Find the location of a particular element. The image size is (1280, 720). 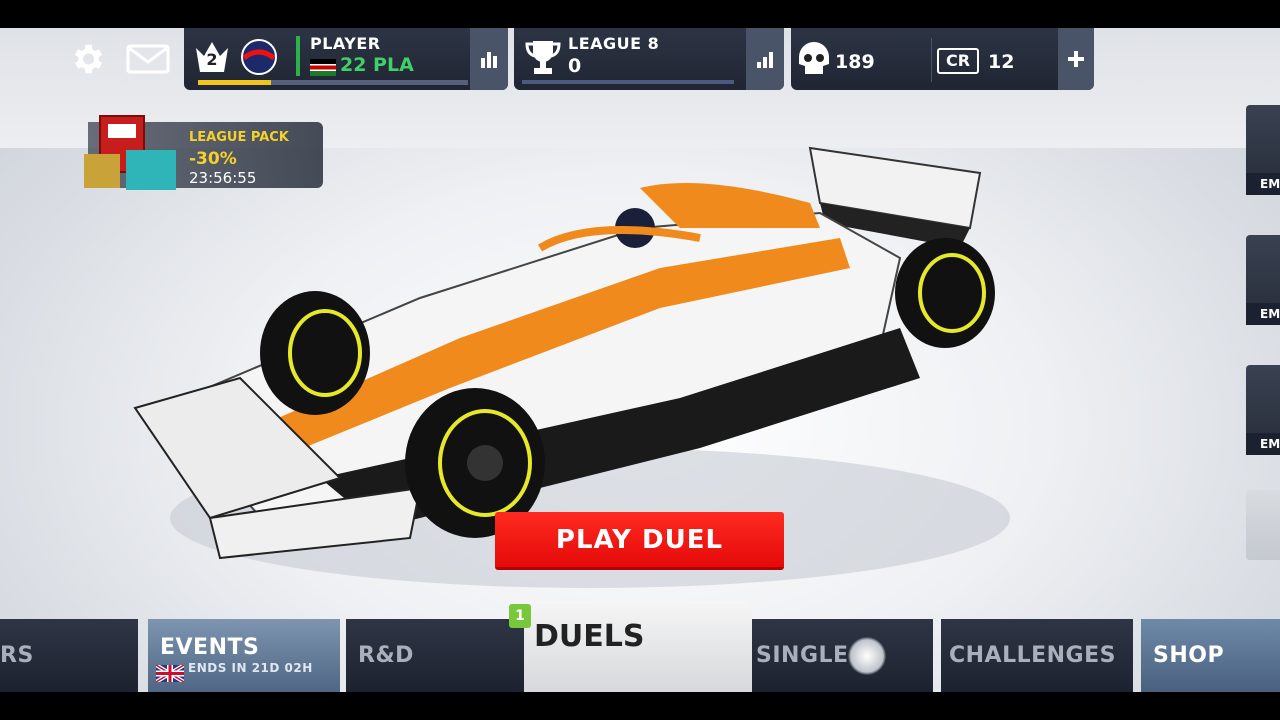

currency-panel: 189 CR 12 is located at coordinates (942, 59).